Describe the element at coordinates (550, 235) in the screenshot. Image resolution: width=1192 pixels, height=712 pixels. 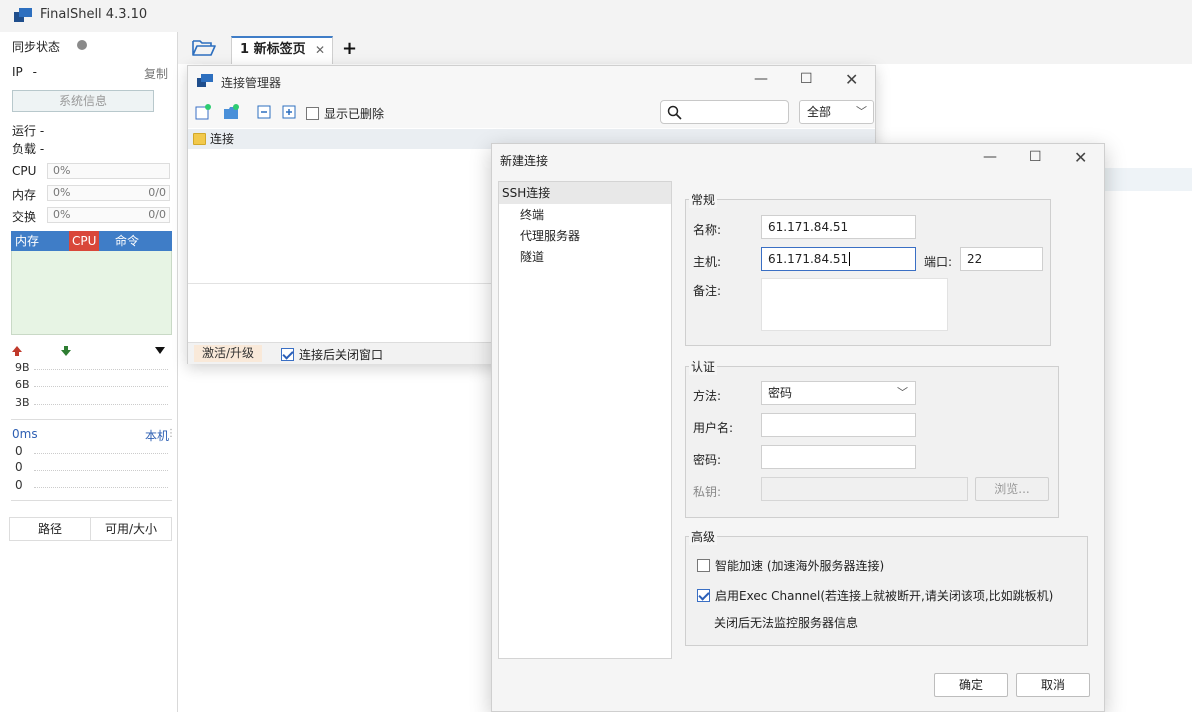
I see `tree-item-proxy: 代理服务器` at that location.